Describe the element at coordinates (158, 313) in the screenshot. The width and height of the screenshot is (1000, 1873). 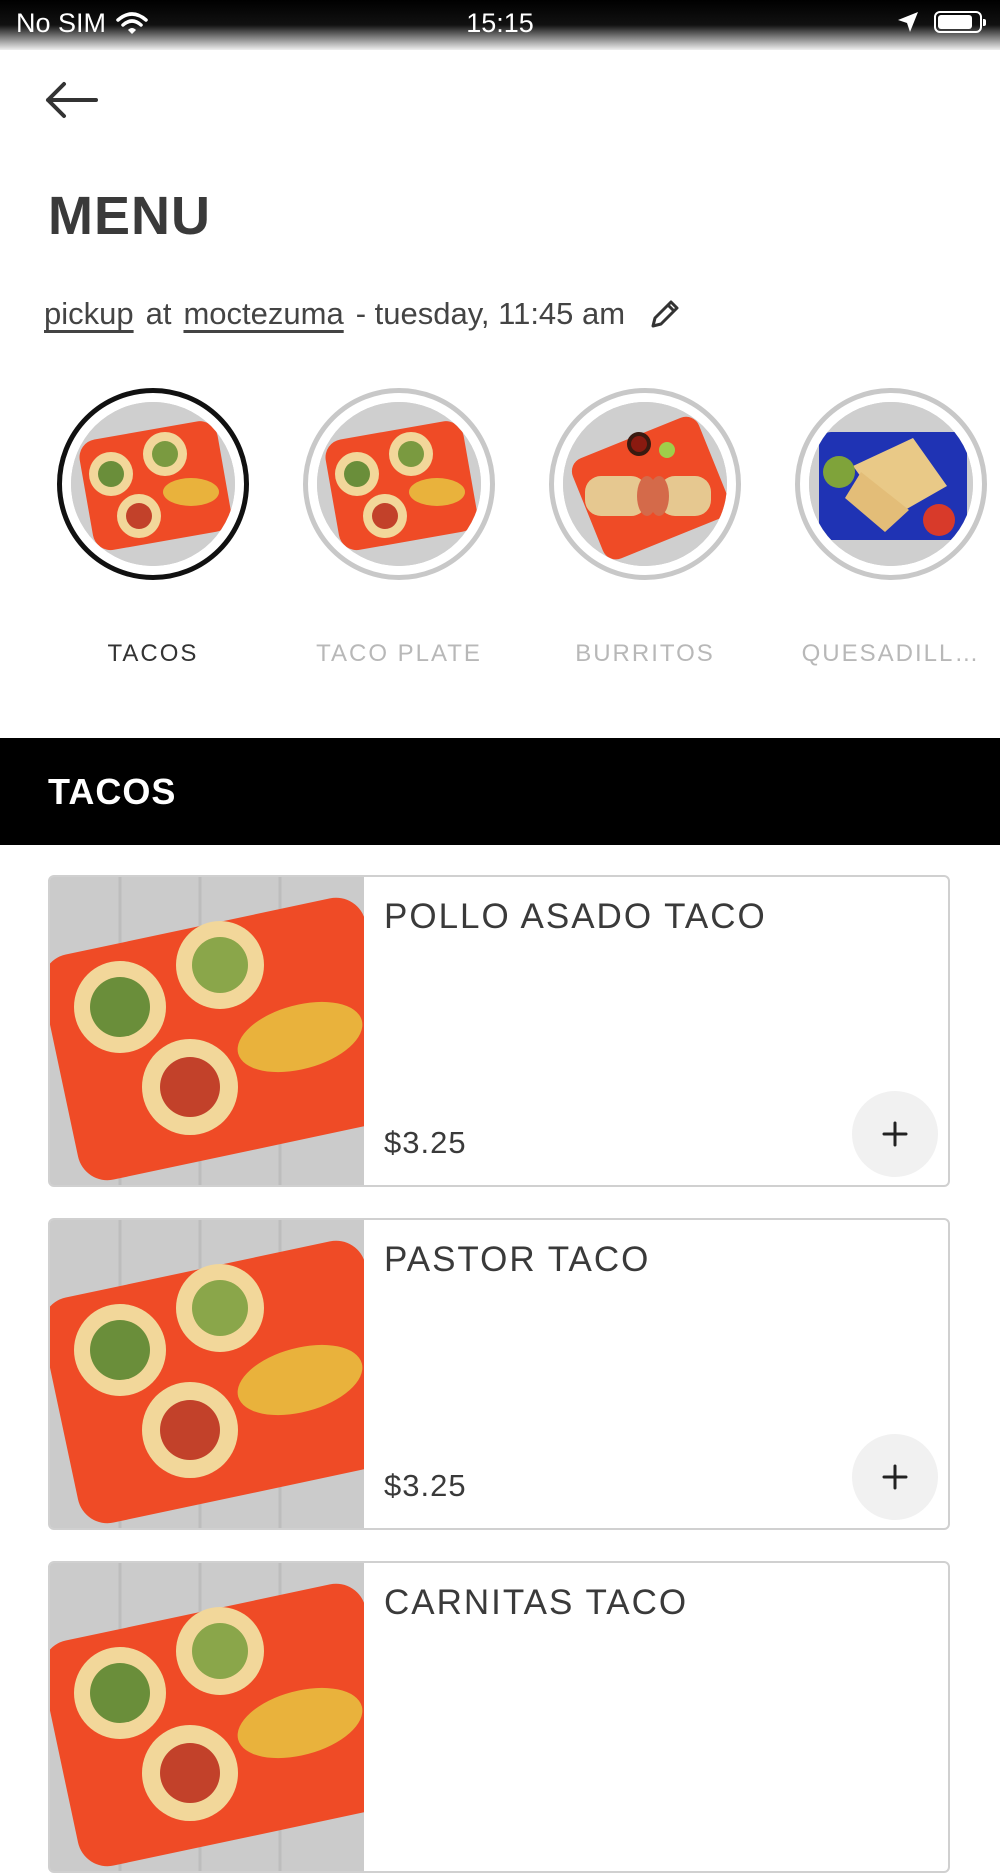
I see `order-connector: at` at that location.